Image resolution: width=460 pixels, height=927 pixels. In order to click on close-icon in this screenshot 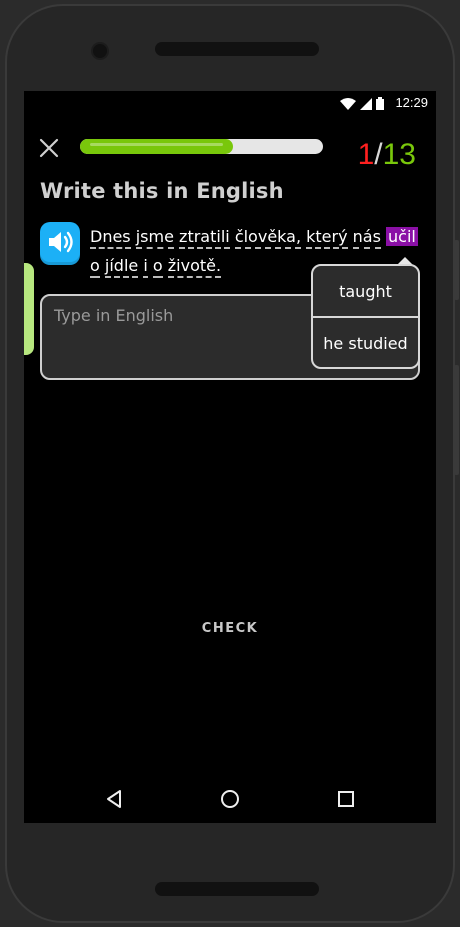, I will do `click(49, 148)`.